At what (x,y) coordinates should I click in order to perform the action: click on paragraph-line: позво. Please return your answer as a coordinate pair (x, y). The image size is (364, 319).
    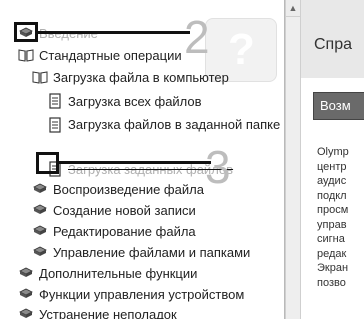
    Looking at the image, I should click on (331, 282).